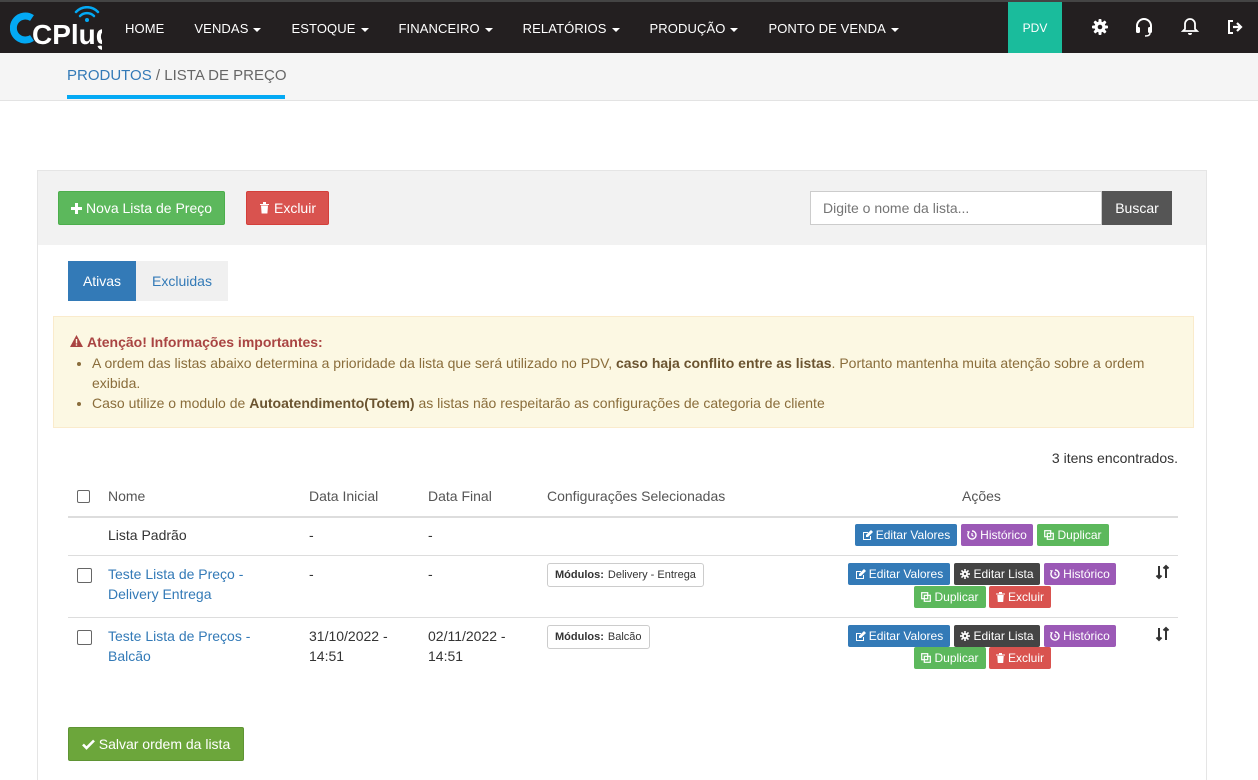  What do you see at coordinates (227, 28) in the screenshot?
I see `nav-vendas: VENDAS` at bounding box center [227, 28].